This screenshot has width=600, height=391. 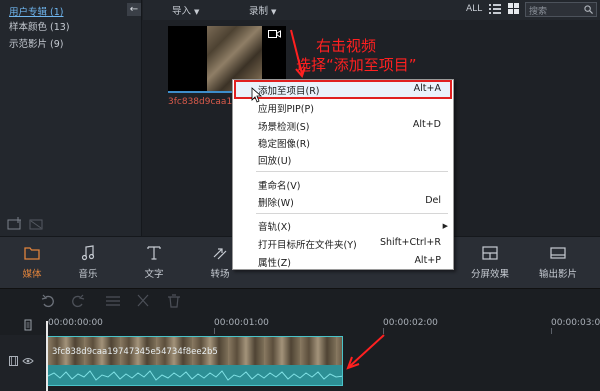 What do you see at coordinates (445, 226) in the screenshot?
I see `submenu-arrow-icon: ▶` at bounding box center [445, 226].